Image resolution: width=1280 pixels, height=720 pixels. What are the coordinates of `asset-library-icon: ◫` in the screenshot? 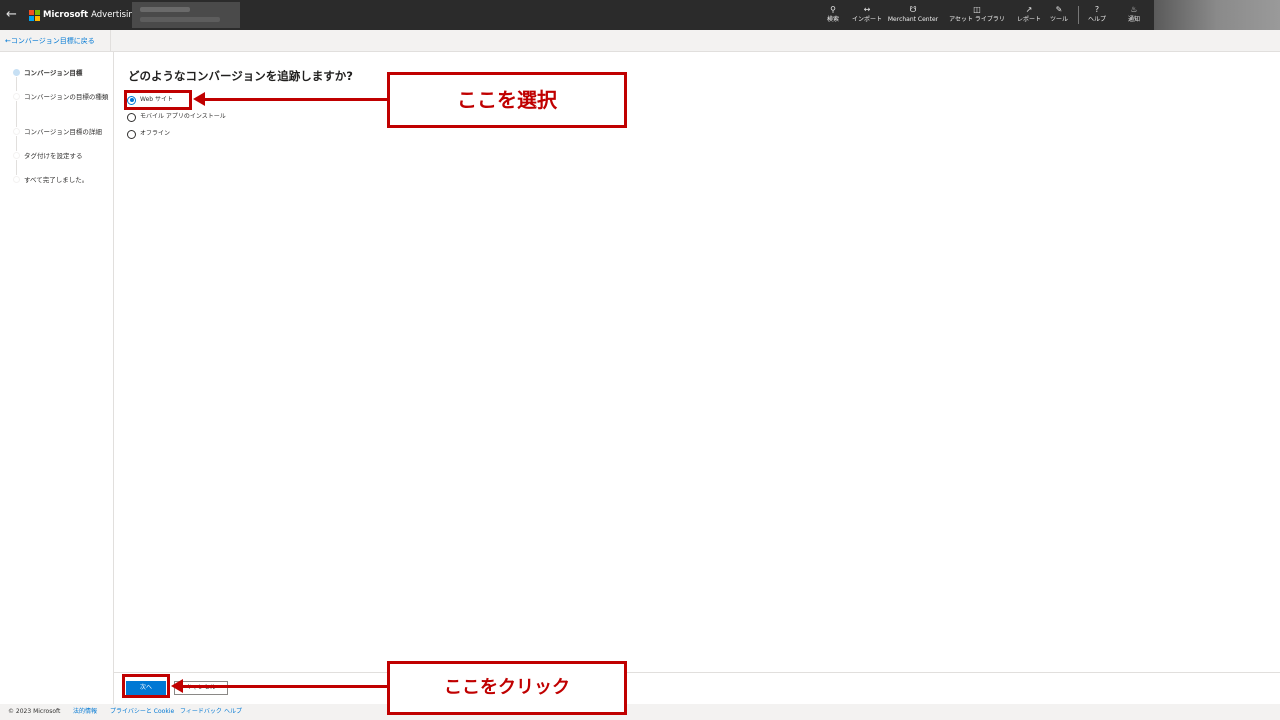 It's located at (977, 9).